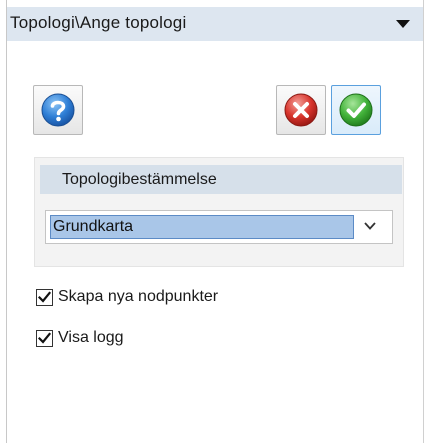 Image resolution: width=428 pixels, height=443 pixels. I want to click on help-button, so click(58, 110).